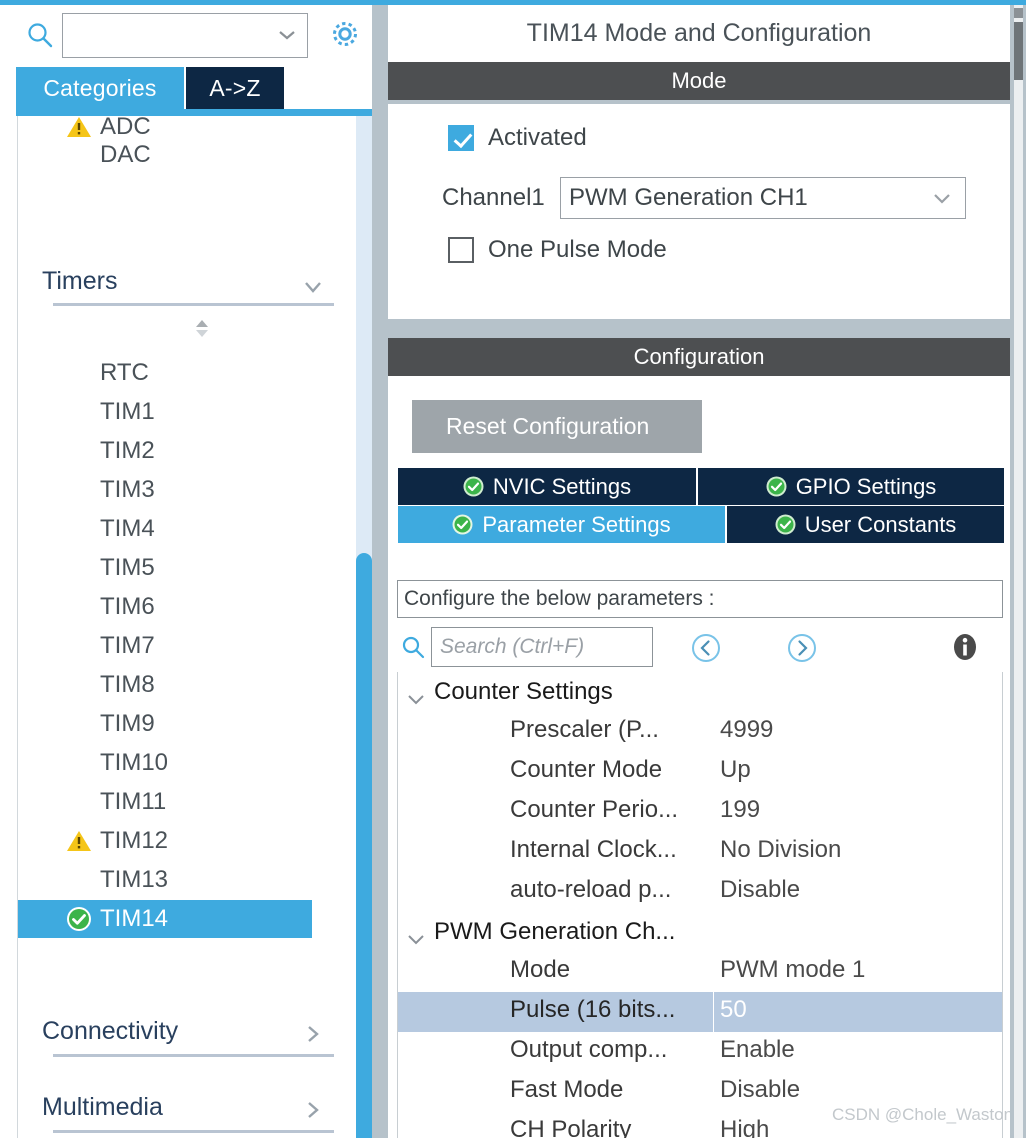  What do you see at coordinates (186, 802) in the screenshot?
I see `tree-item-tim11: TIM11` at bounding box center [186, 802].